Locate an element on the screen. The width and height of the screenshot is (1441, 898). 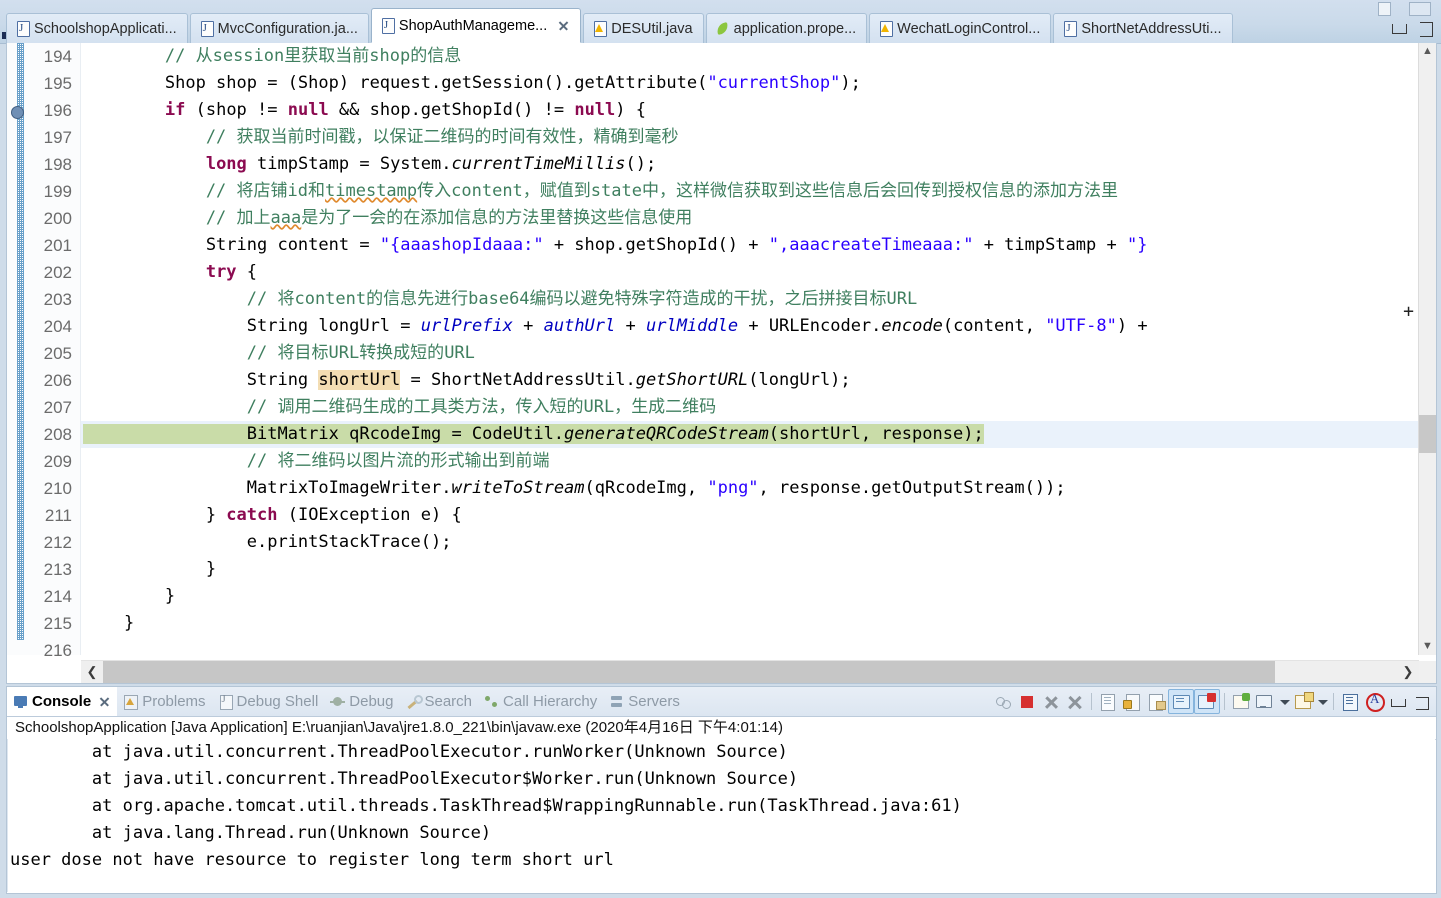
line-number: 216 is located at coordinates (57, 650).